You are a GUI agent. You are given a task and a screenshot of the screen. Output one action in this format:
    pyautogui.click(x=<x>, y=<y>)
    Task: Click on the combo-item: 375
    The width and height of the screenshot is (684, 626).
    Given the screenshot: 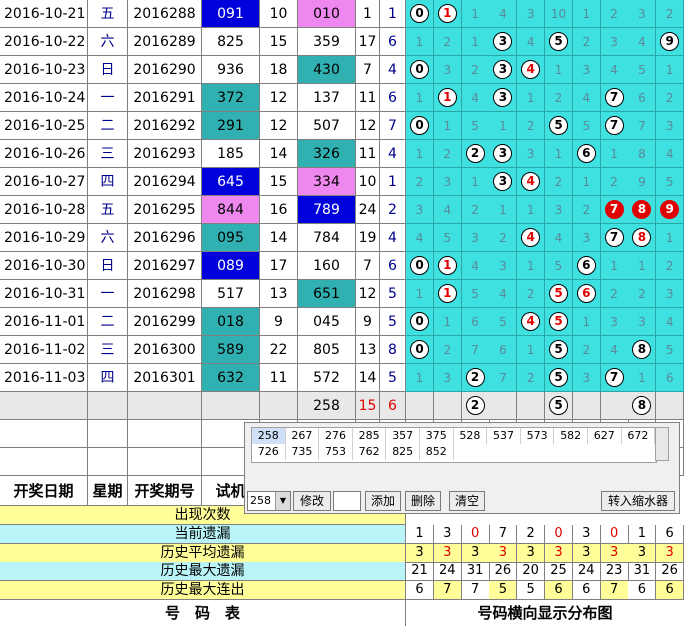 What is the action you would take?
    pyautogui.click(x=437, y=436)
    